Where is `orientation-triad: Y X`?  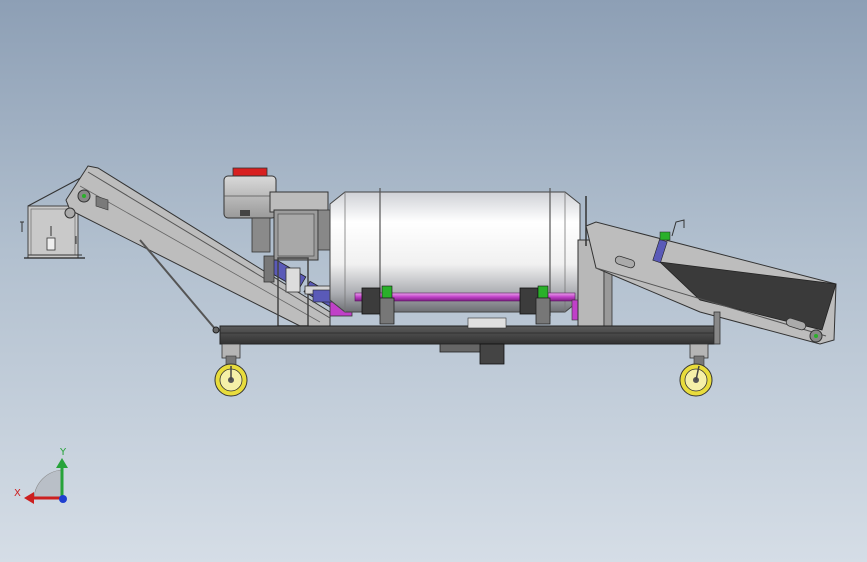
orientation-triad: Y X is located at coordinates (41, 475).